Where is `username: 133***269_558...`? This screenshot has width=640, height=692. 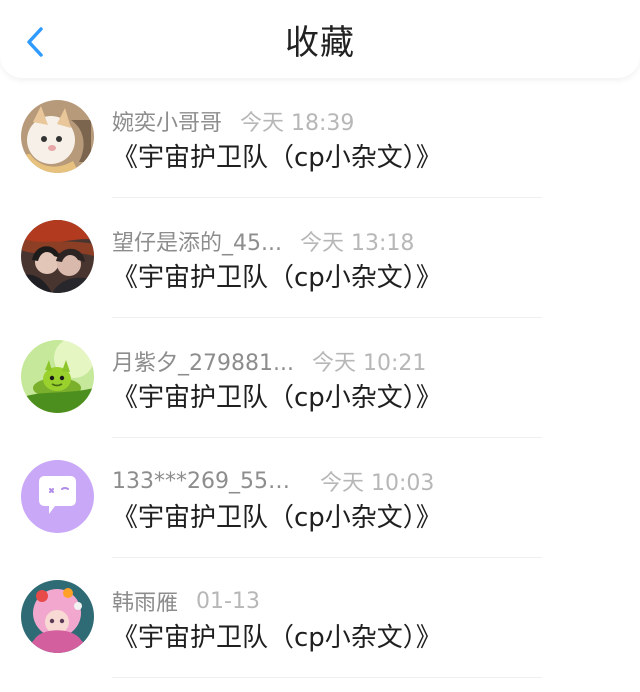 username: 133***269_558... is located at coordinates (207, 481).